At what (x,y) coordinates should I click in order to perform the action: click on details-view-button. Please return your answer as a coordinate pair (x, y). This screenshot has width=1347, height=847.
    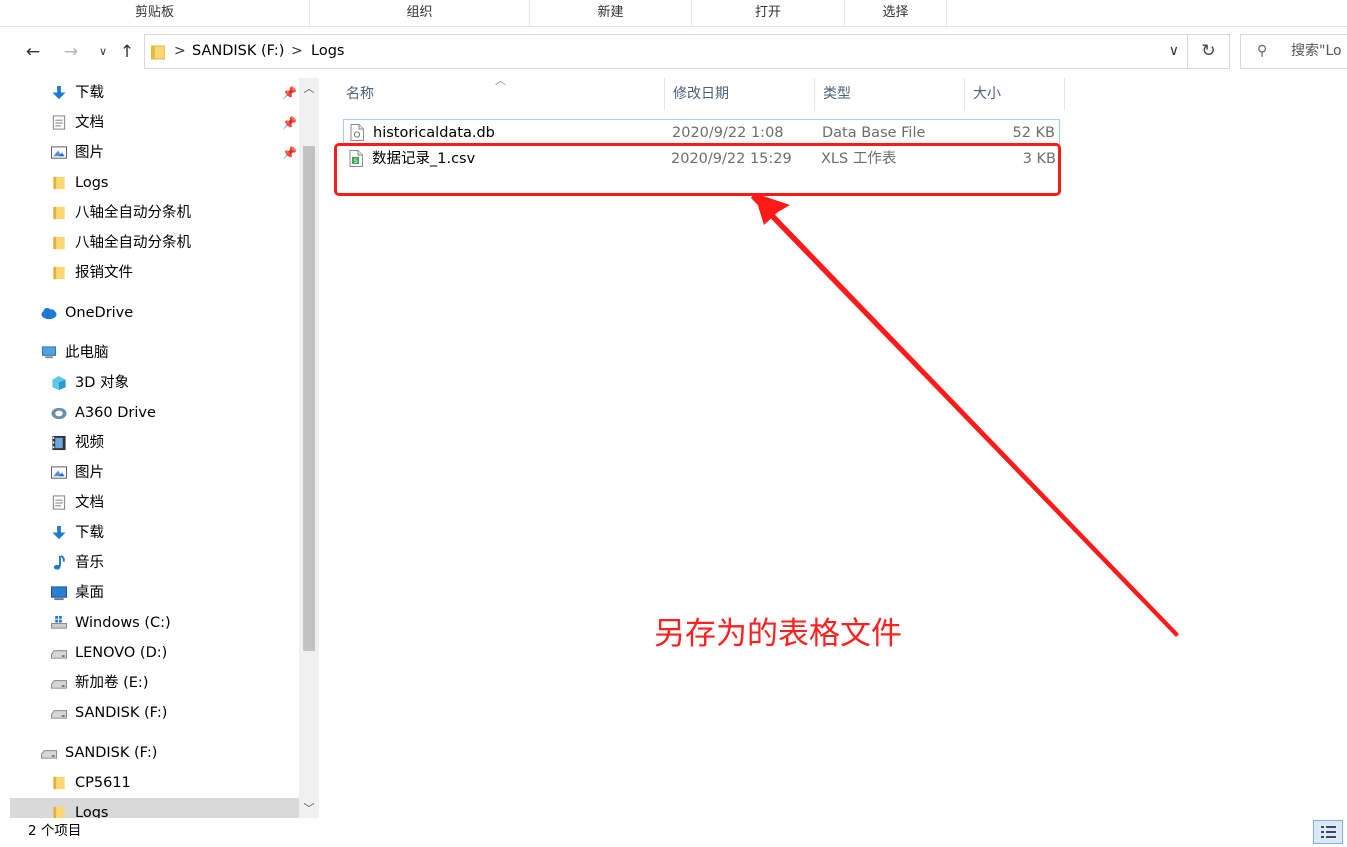
    Looking at the image, I should click on (1328, 832).